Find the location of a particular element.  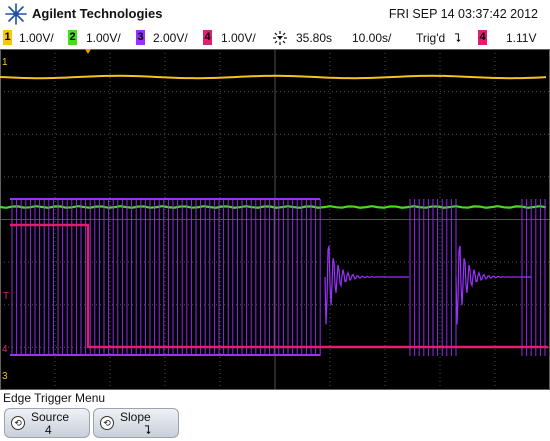

trigger-slope-icon: ⮧ is located at coordinates (458, 38).